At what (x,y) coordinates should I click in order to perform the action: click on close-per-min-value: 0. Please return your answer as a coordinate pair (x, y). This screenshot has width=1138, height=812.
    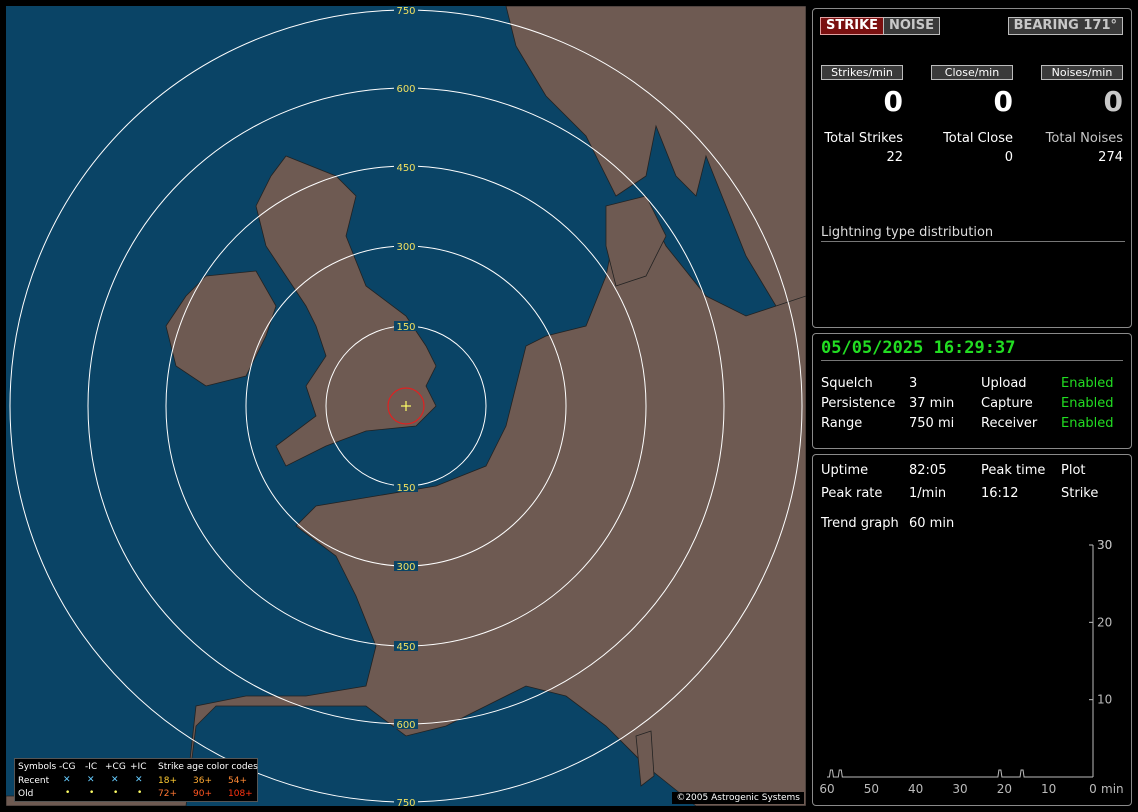
    Looking at the image, I should click on (1003, 101).